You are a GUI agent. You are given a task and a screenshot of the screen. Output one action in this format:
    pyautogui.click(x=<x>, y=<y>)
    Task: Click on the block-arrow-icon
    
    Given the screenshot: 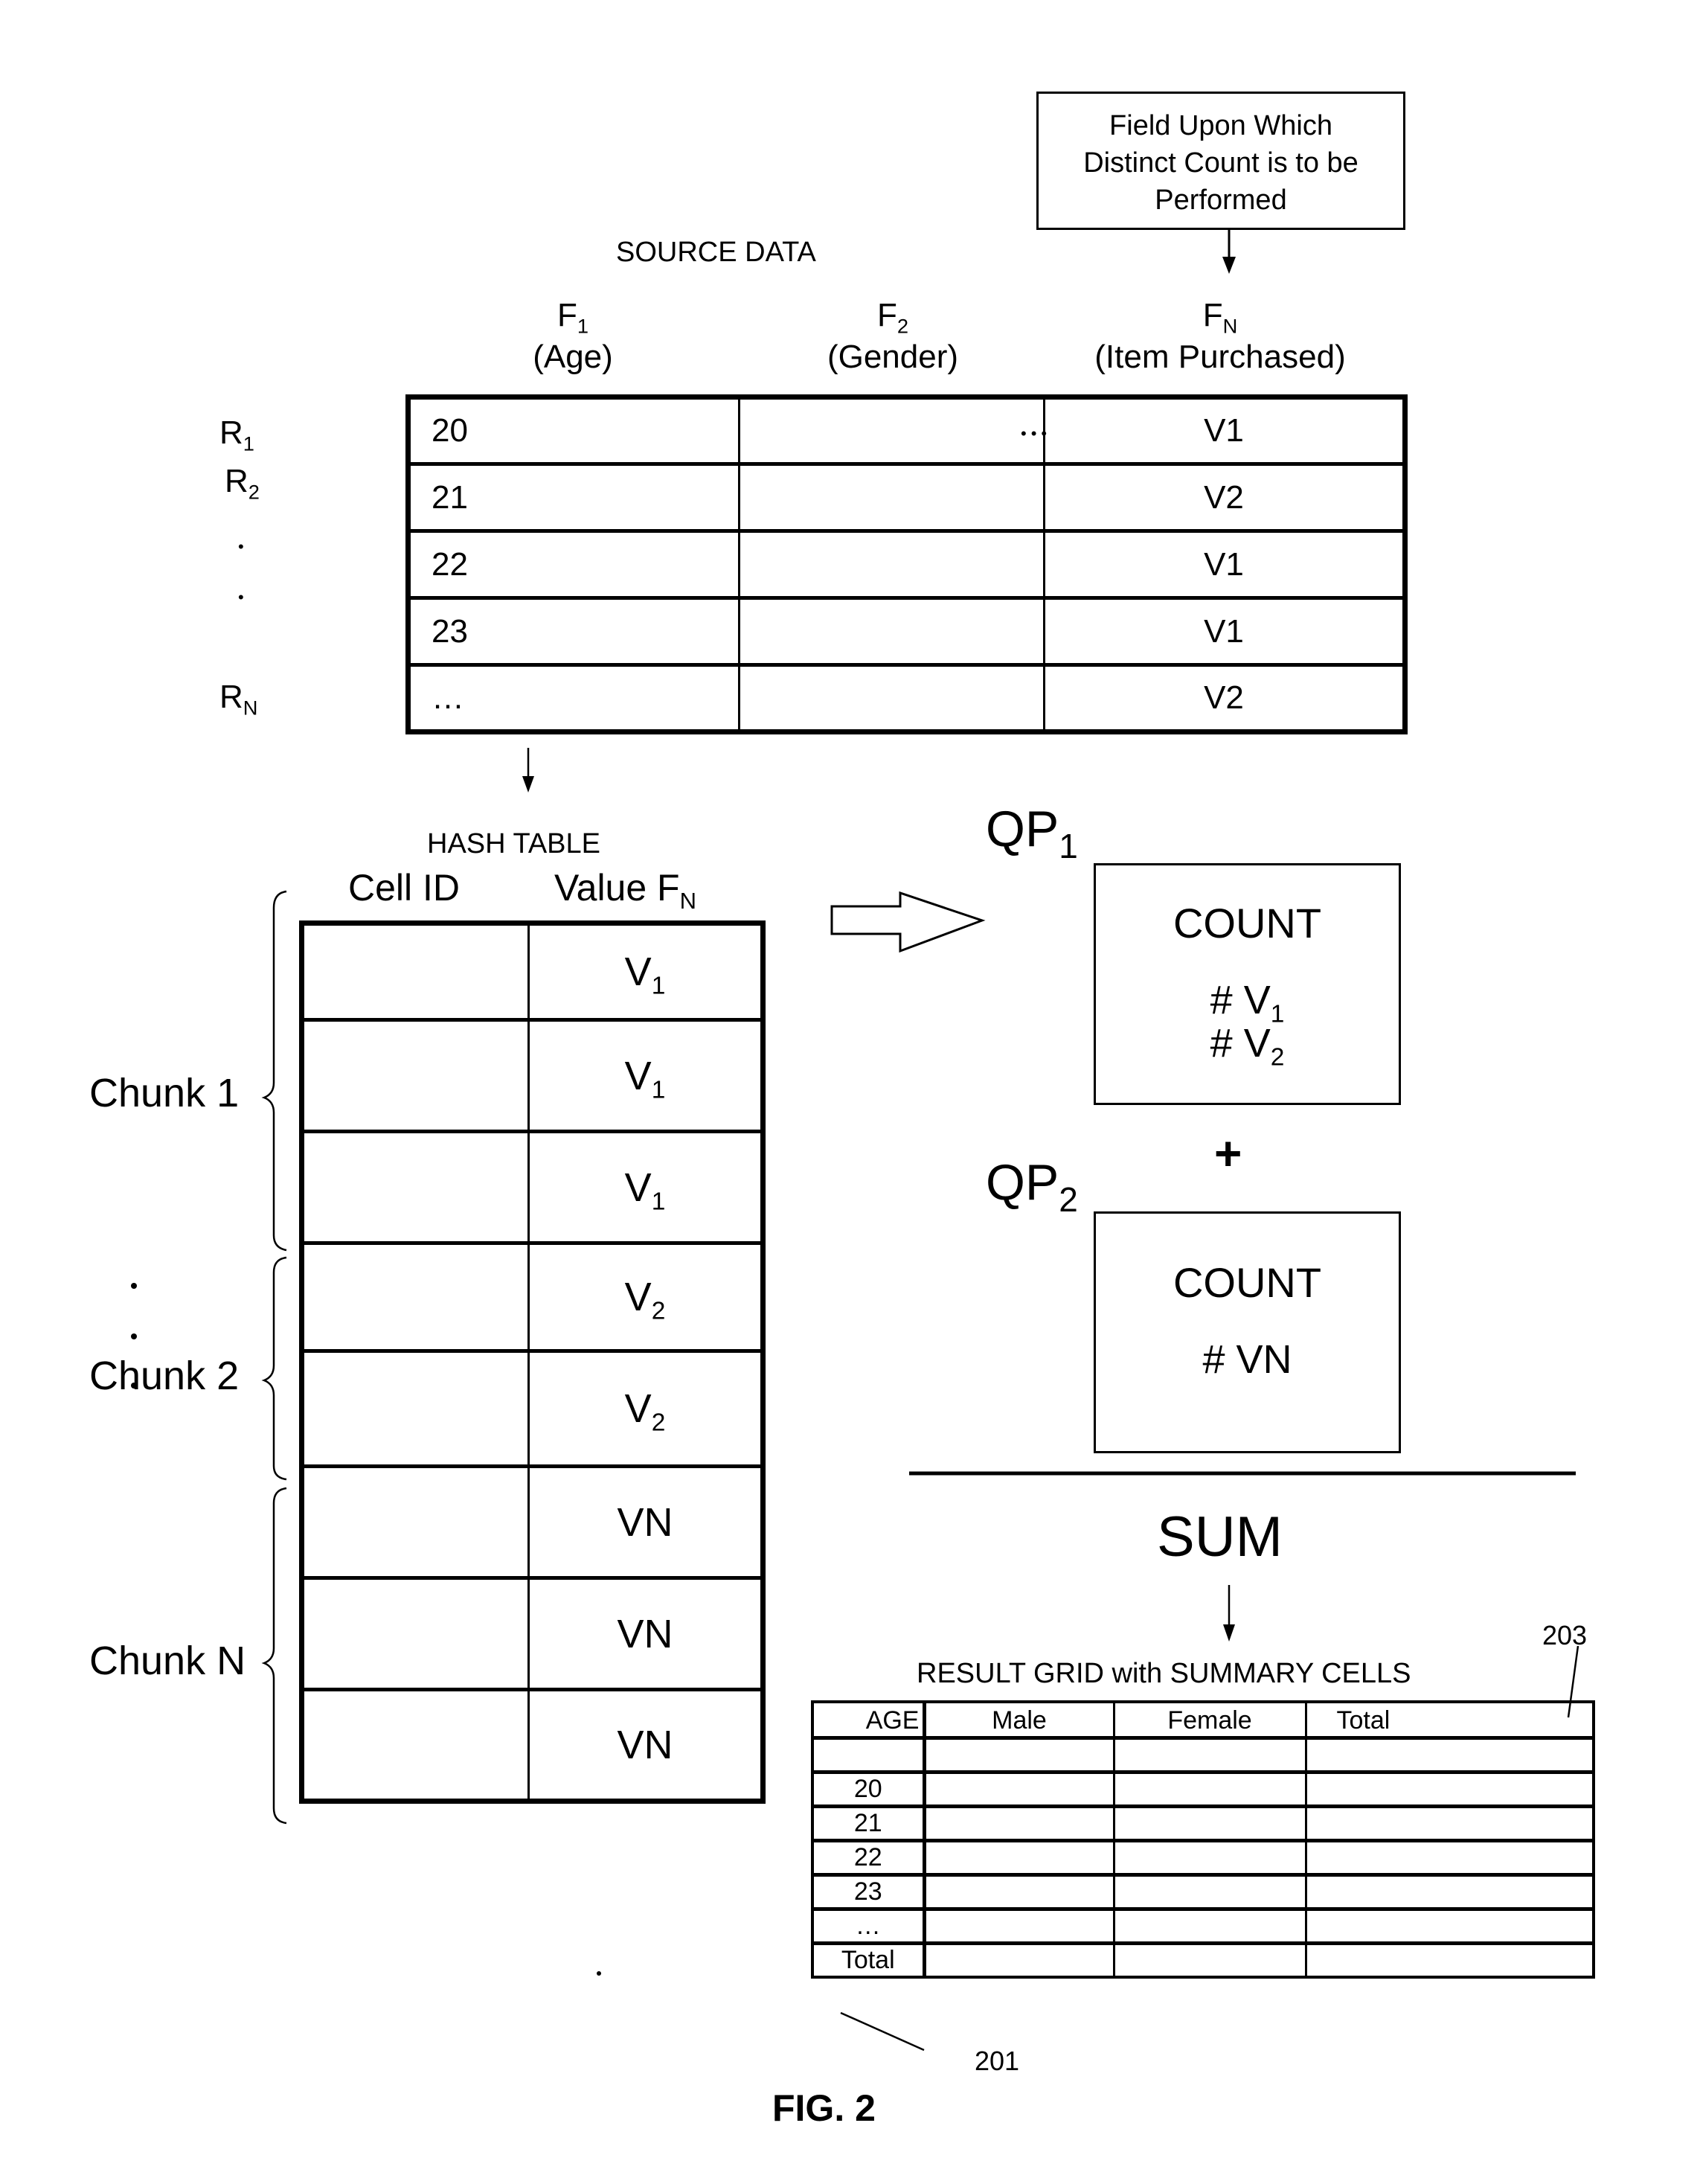 What is the action you would take?
    pyautogui.click(x=908, y=922)
    